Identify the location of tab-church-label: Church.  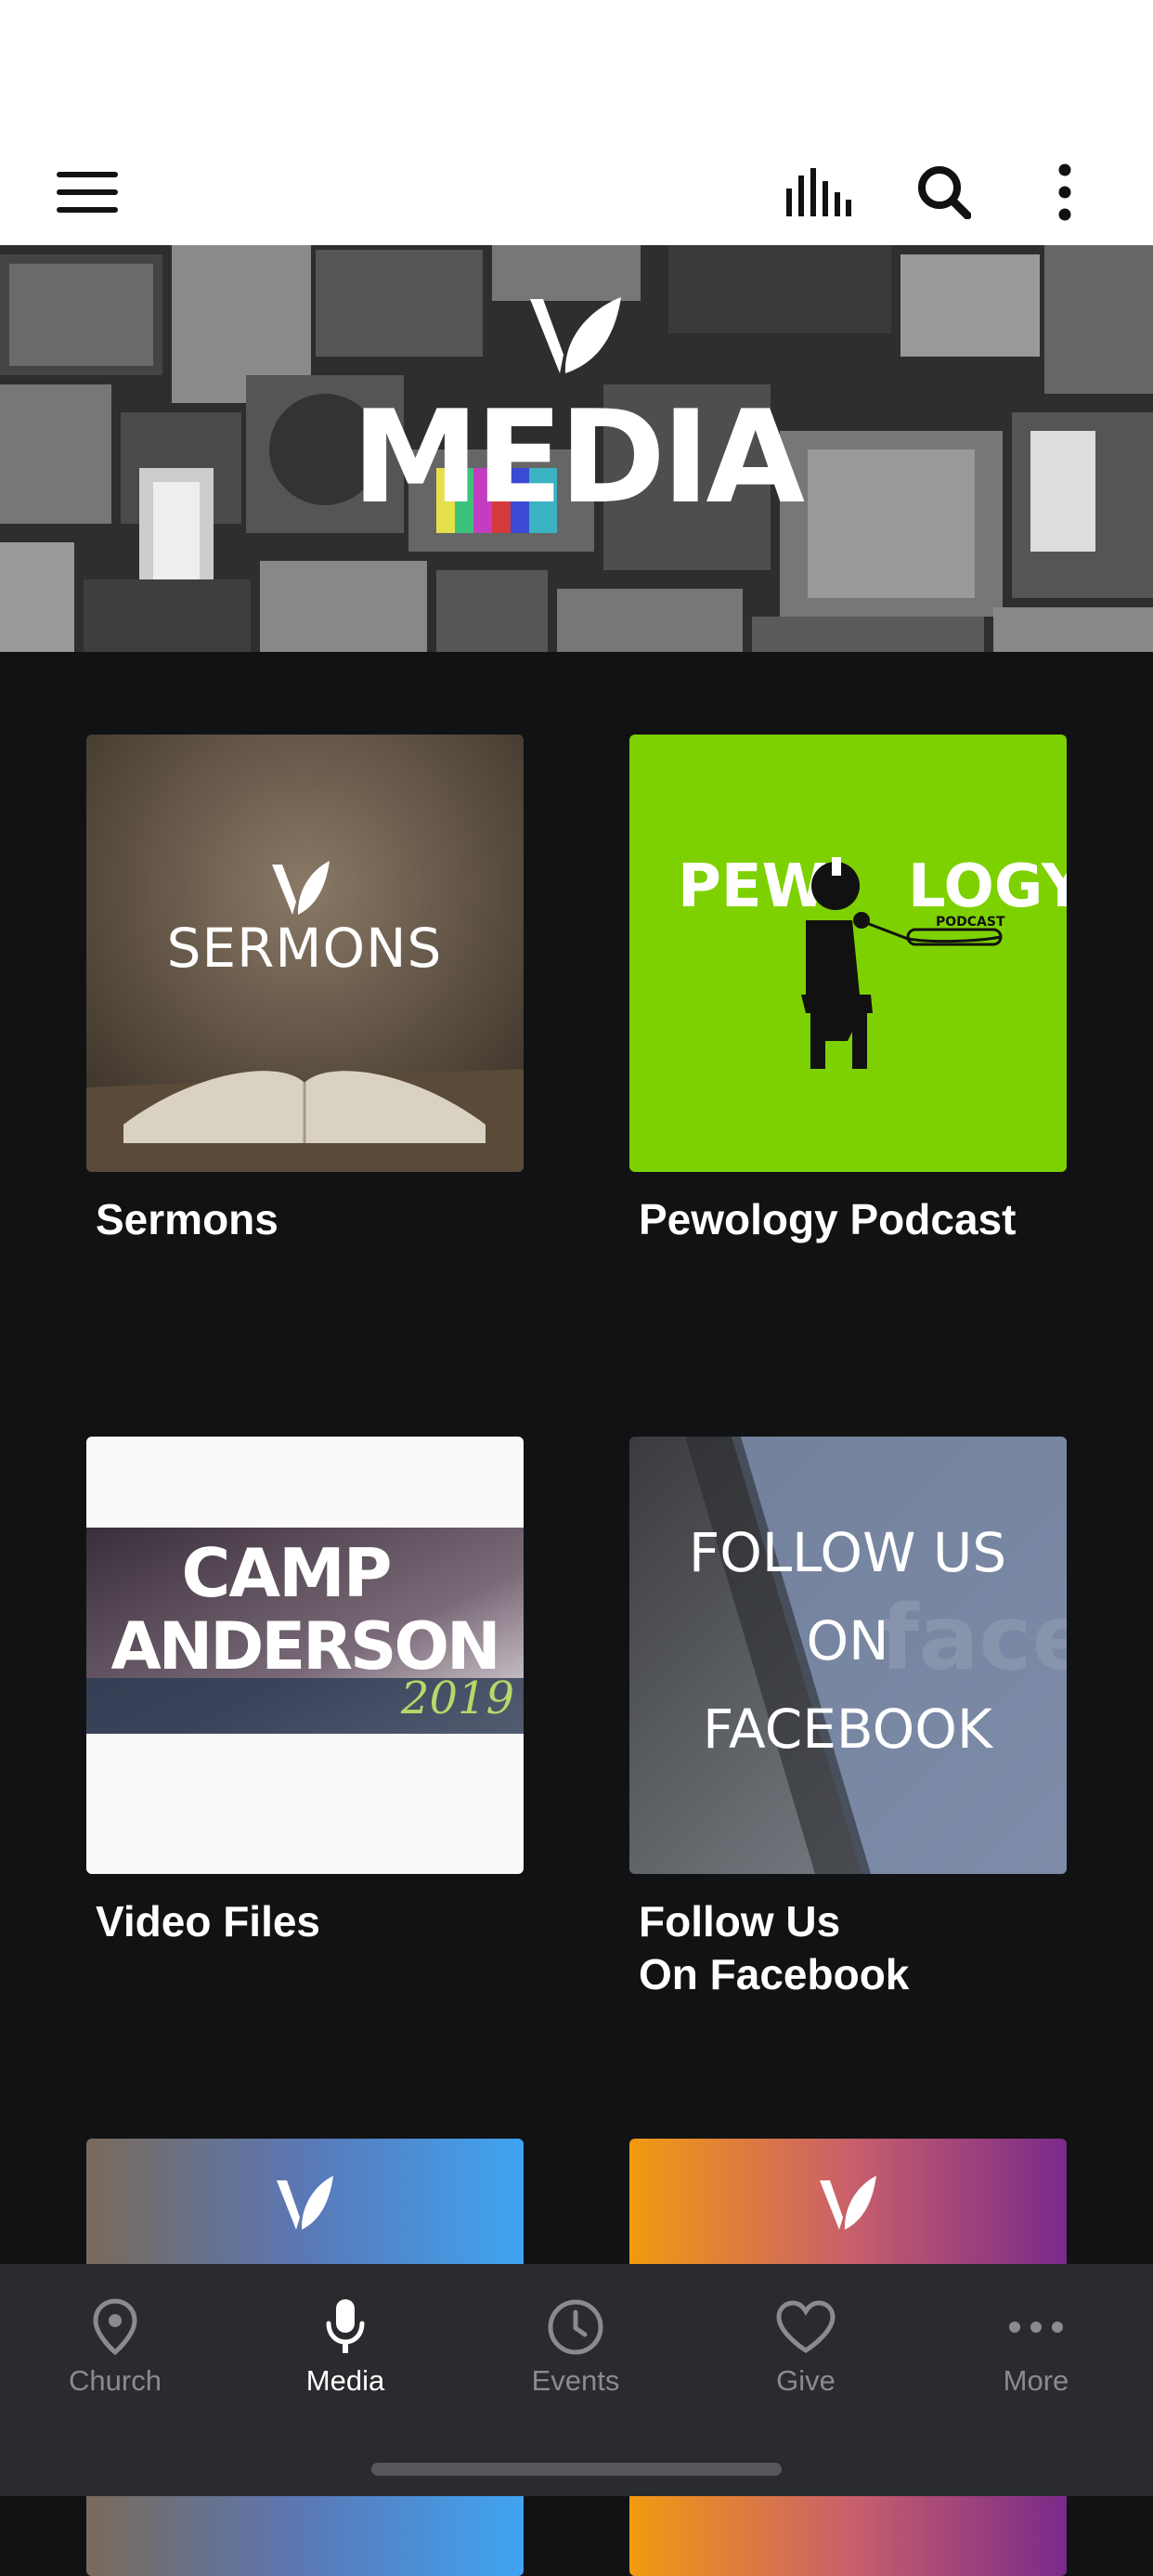
(115, 2381).